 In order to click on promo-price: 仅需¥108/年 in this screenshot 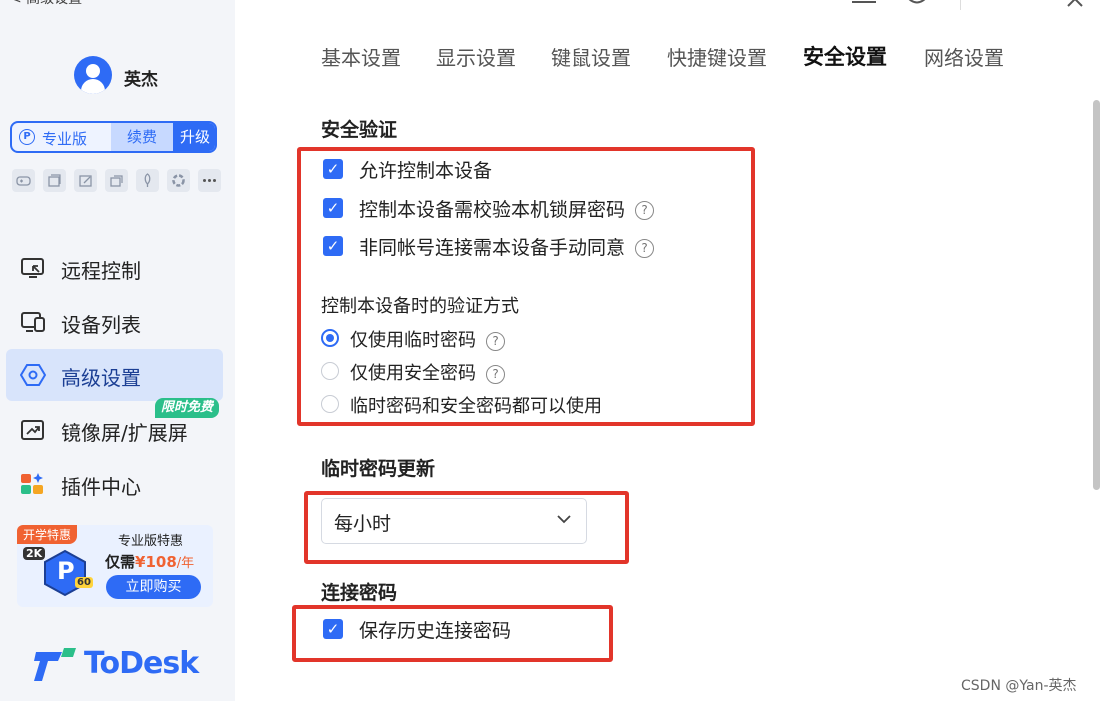, I will do `click(149, 561)`.